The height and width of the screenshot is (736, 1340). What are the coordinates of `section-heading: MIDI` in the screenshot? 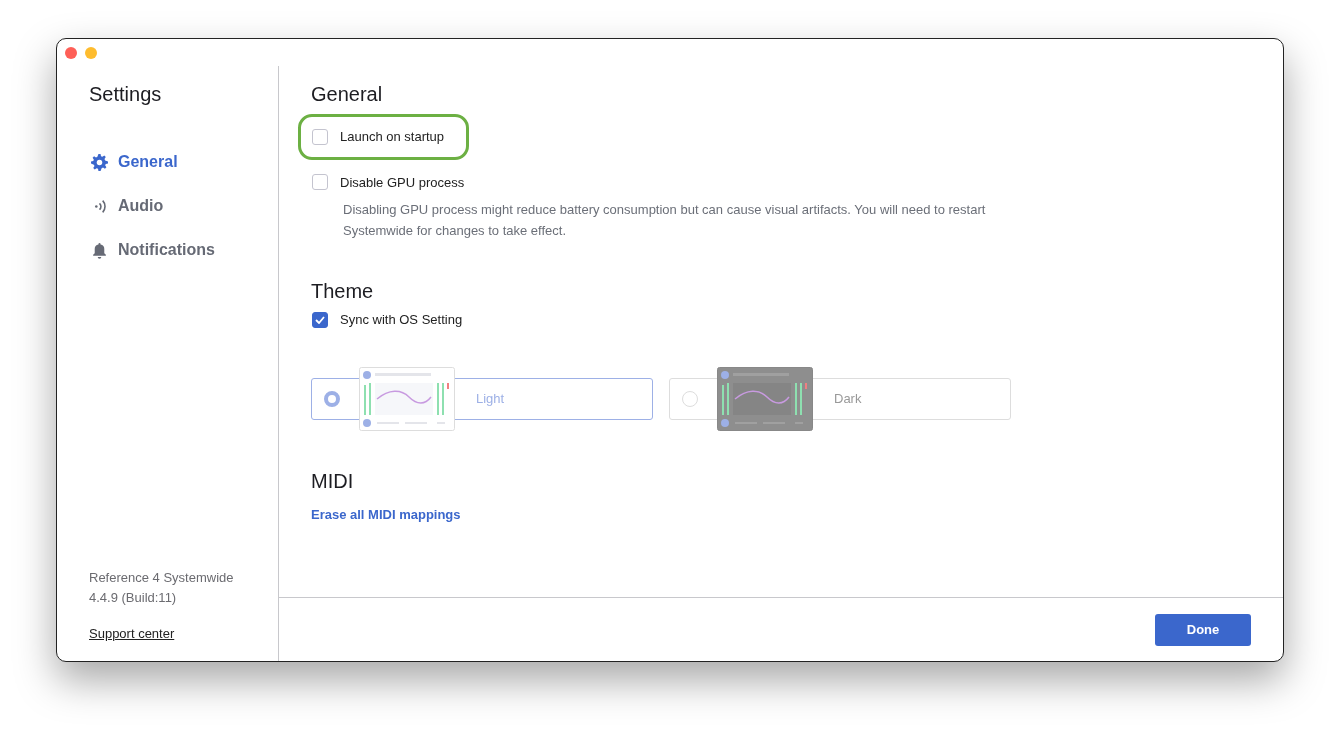 It's located at (333, 480).